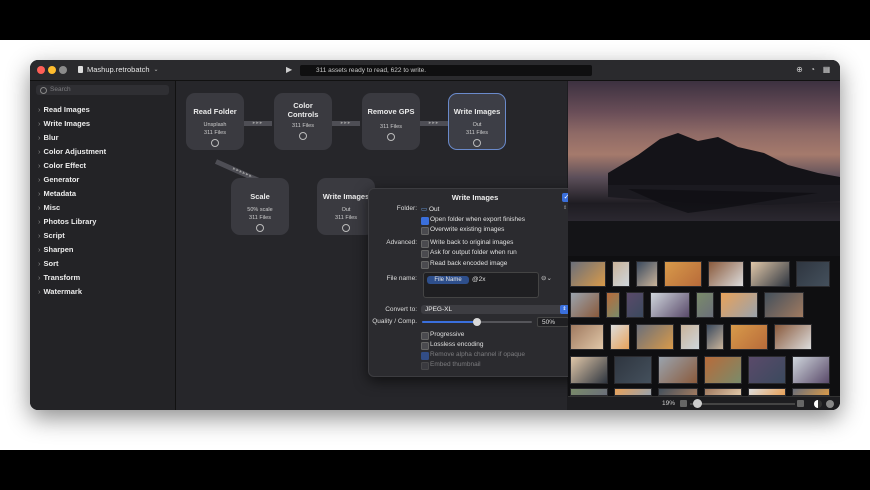  What do you see at coordinates (260, 206) in the screenshot?
I see `node-scale: Scale 50% scale 311 Files` at bounding box center [260, 206].